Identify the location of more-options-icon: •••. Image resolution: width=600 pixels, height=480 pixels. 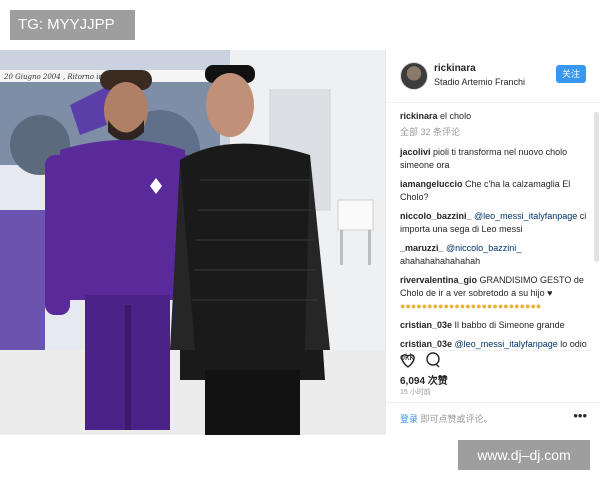
(580, 415).